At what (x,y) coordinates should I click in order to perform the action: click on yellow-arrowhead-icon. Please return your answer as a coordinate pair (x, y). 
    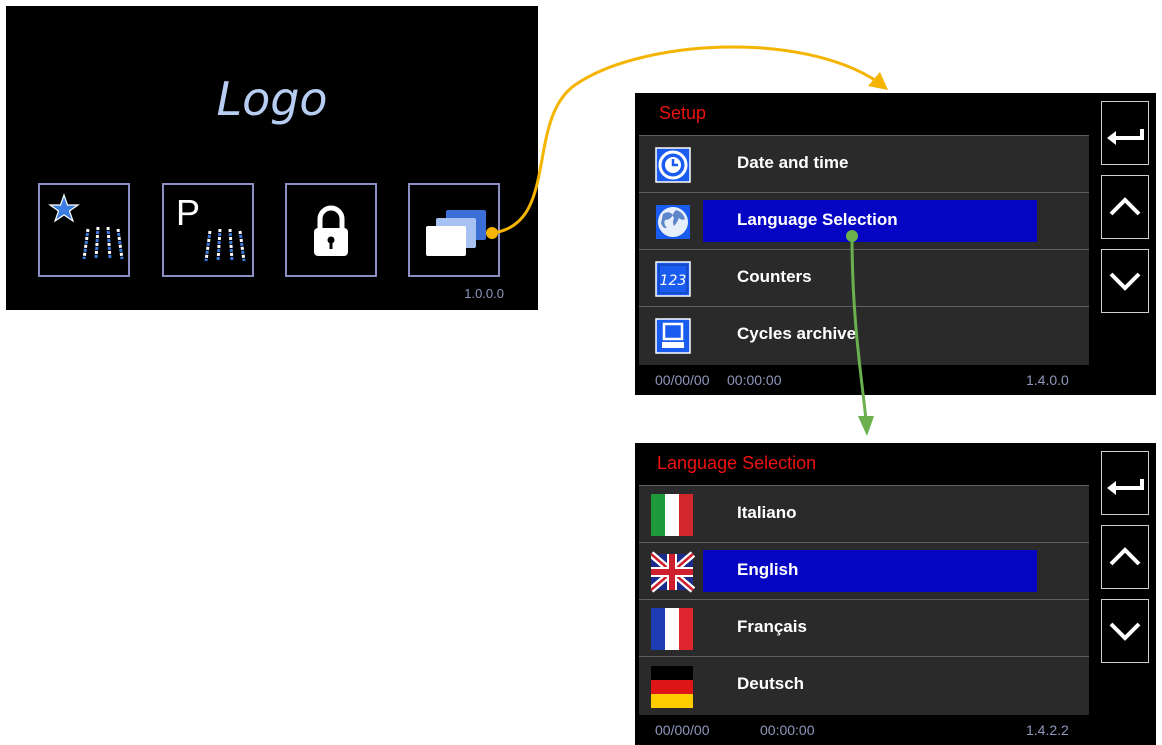
    Looking at the image, I should click on (878, 81).